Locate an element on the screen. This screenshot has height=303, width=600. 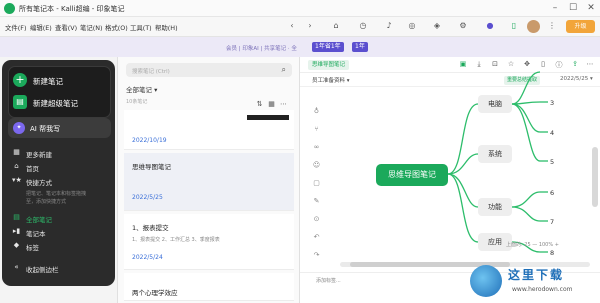
menu-edit: 编辑(E) is located at coordinates (41, 27).